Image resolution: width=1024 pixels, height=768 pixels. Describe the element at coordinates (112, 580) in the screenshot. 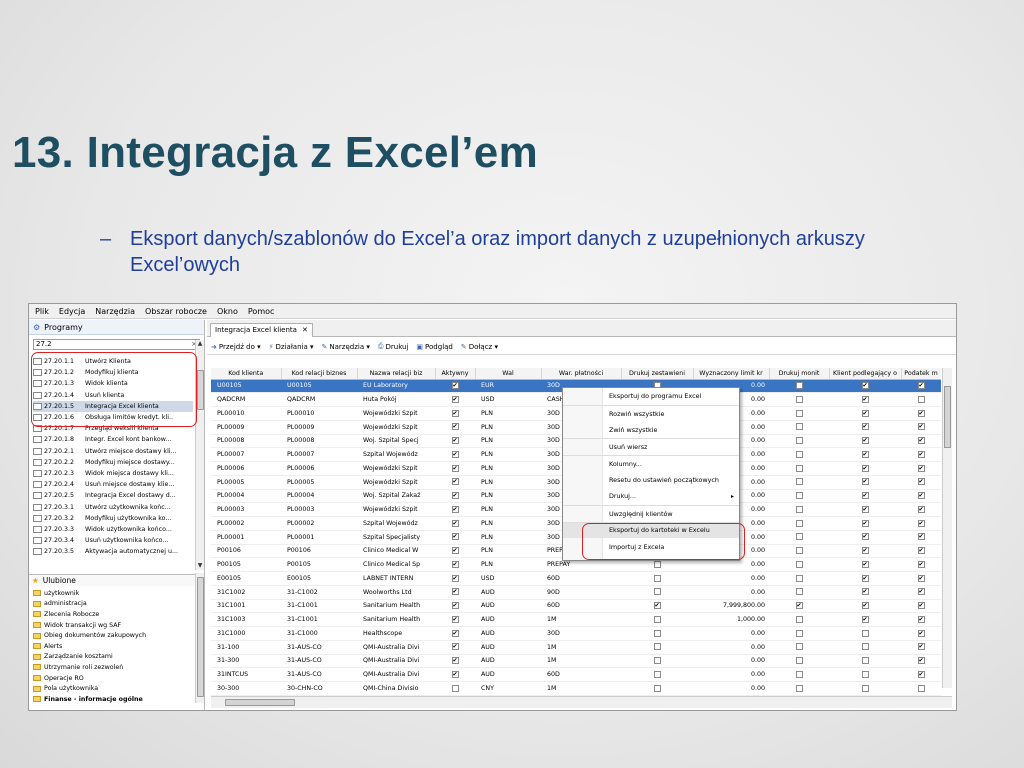

I see `favorites-header: ★ Ulubione` at that location.